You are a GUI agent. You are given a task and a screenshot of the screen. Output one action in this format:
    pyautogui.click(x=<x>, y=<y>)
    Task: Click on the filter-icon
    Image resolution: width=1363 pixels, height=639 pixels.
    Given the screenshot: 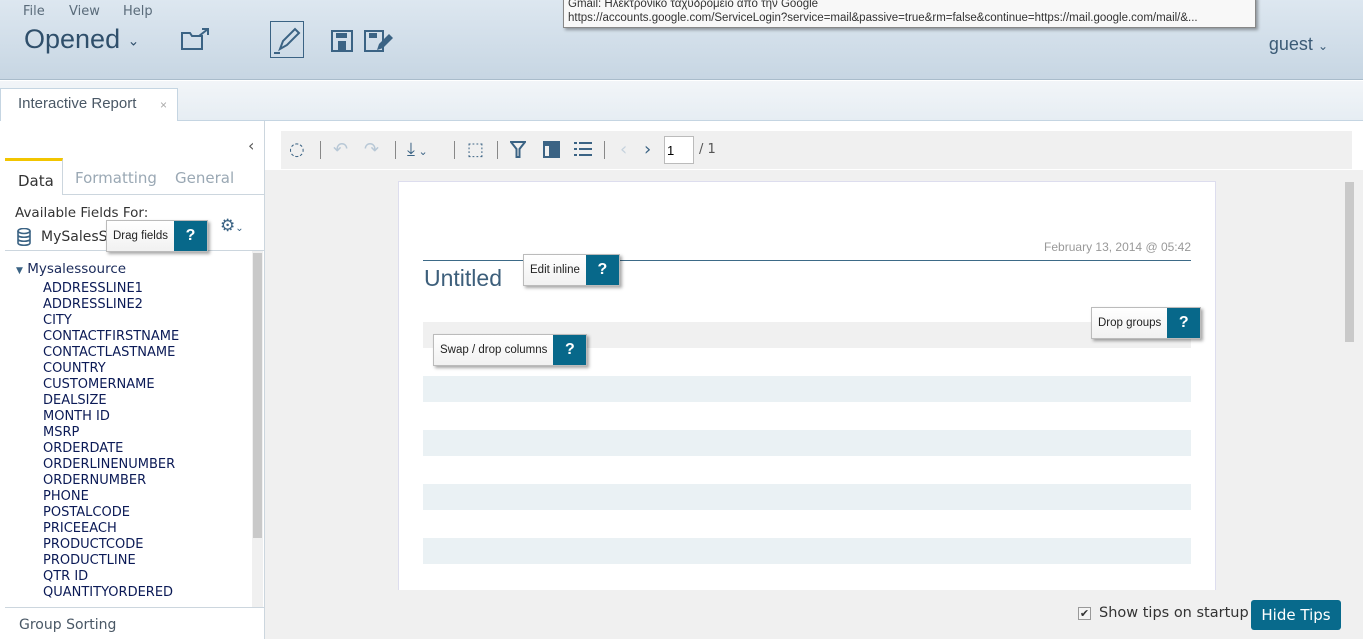 What is the action you would take?
    pyautogui.click(x=518, y=149)
    